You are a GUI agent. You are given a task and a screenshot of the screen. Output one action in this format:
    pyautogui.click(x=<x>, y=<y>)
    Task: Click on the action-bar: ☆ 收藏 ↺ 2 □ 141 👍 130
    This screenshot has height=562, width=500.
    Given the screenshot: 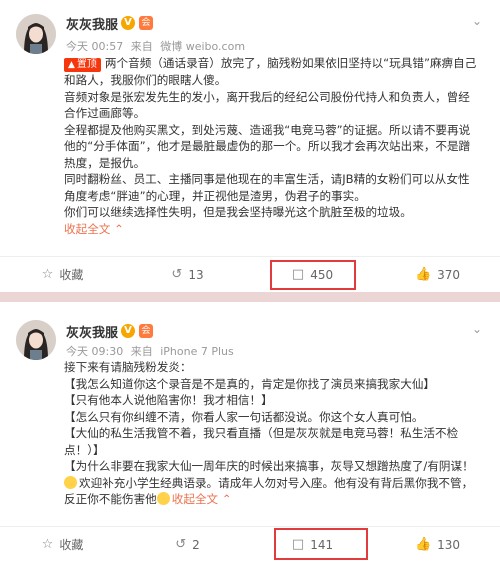 What is the action you would take?
    pyautogui.click(x=250, y=544)
    